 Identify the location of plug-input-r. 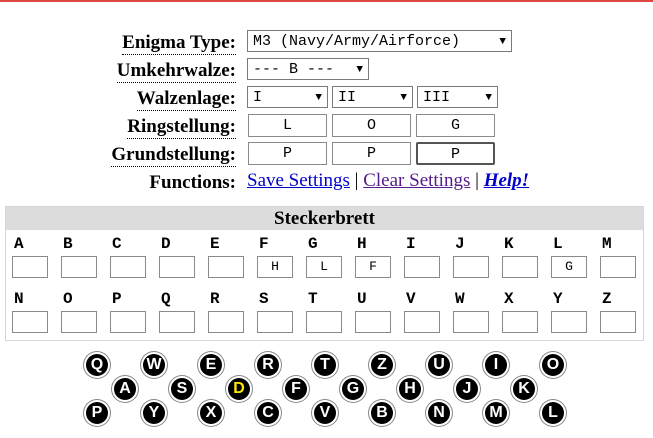
(226, 322).